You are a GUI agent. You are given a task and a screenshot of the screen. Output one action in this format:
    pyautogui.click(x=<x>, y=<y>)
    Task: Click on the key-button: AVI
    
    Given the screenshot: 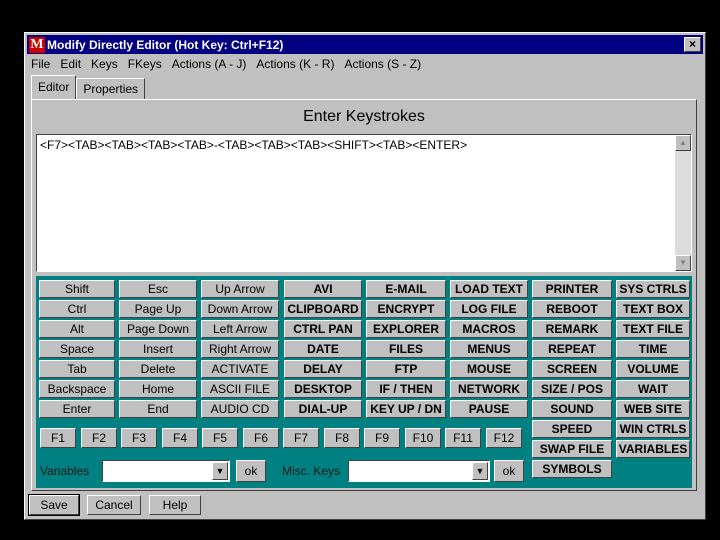 What is the action you would take?
    pyautogui.click(x=323, y=289)
    